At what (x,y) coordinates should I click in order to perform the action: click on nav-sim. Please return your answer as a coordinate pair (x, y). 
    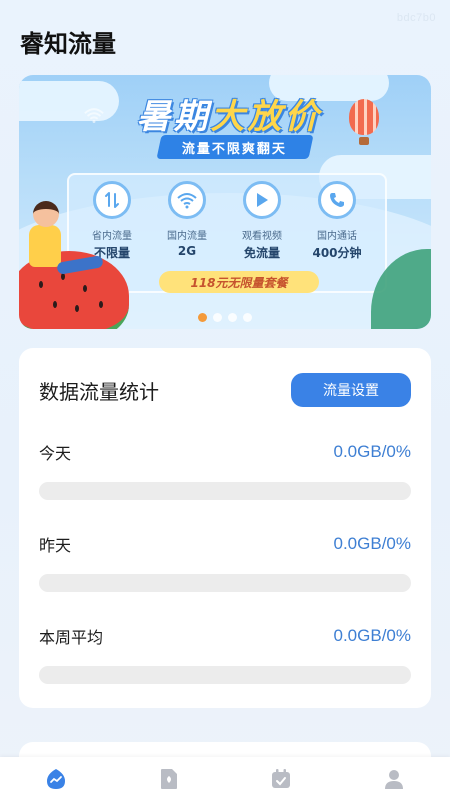
    Looking at the image, I should click on (169, 778).